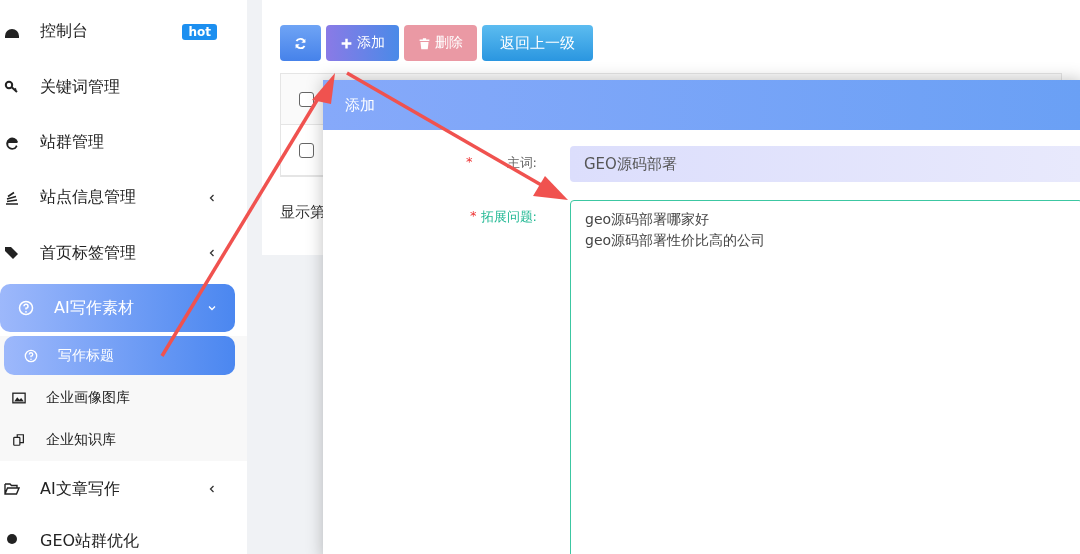 The height and width of the screenshot is (554, 1080). Describe the element at coordinates (80, 87) in the screenshot. I see `menu-label: 关键词管理` at that location.